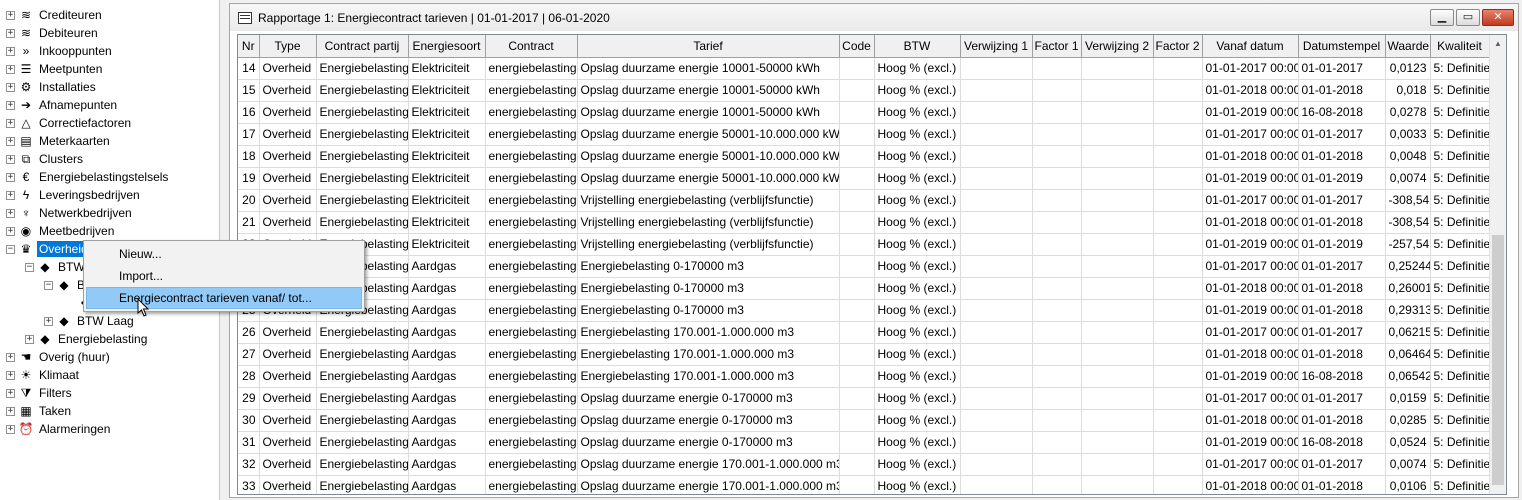 Image resolution: width=1522 pixels, height=500 pixels. Describe the element at coordinates (109, 51) in the screenshot. I see `tree-item-inkooppunten: + » Inkooppunten` at that location.